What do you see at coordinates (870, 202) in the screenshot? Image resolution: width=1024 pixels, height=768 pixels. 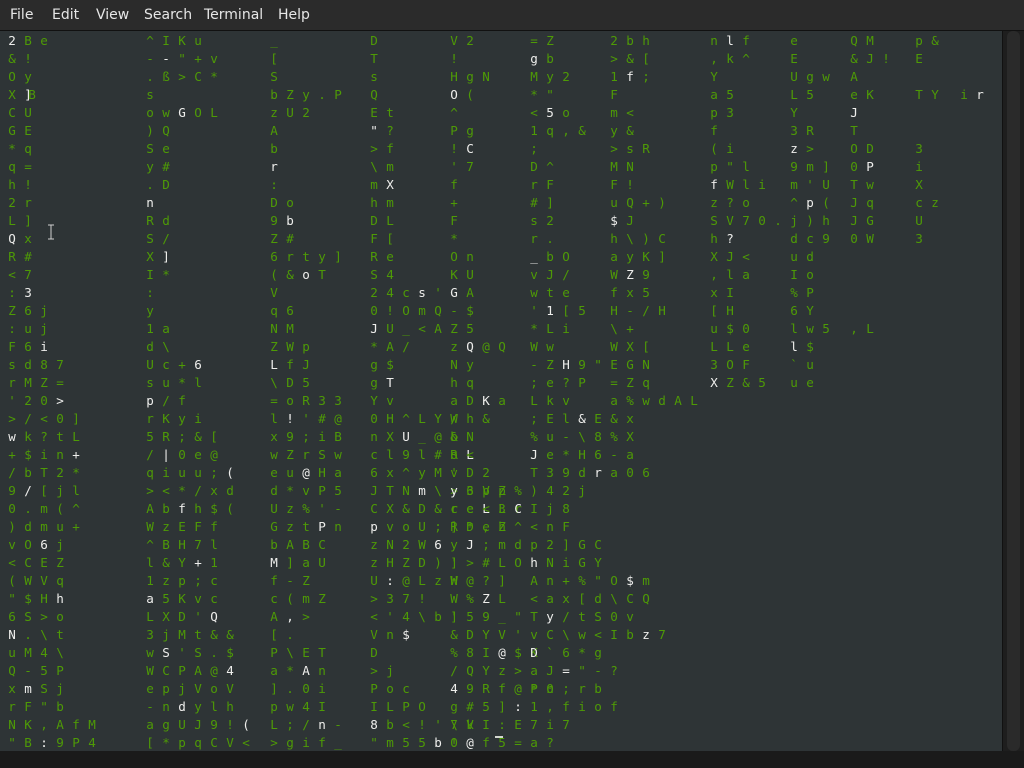 I see `terminal-glyph: q` at bounding box center [870, 202].